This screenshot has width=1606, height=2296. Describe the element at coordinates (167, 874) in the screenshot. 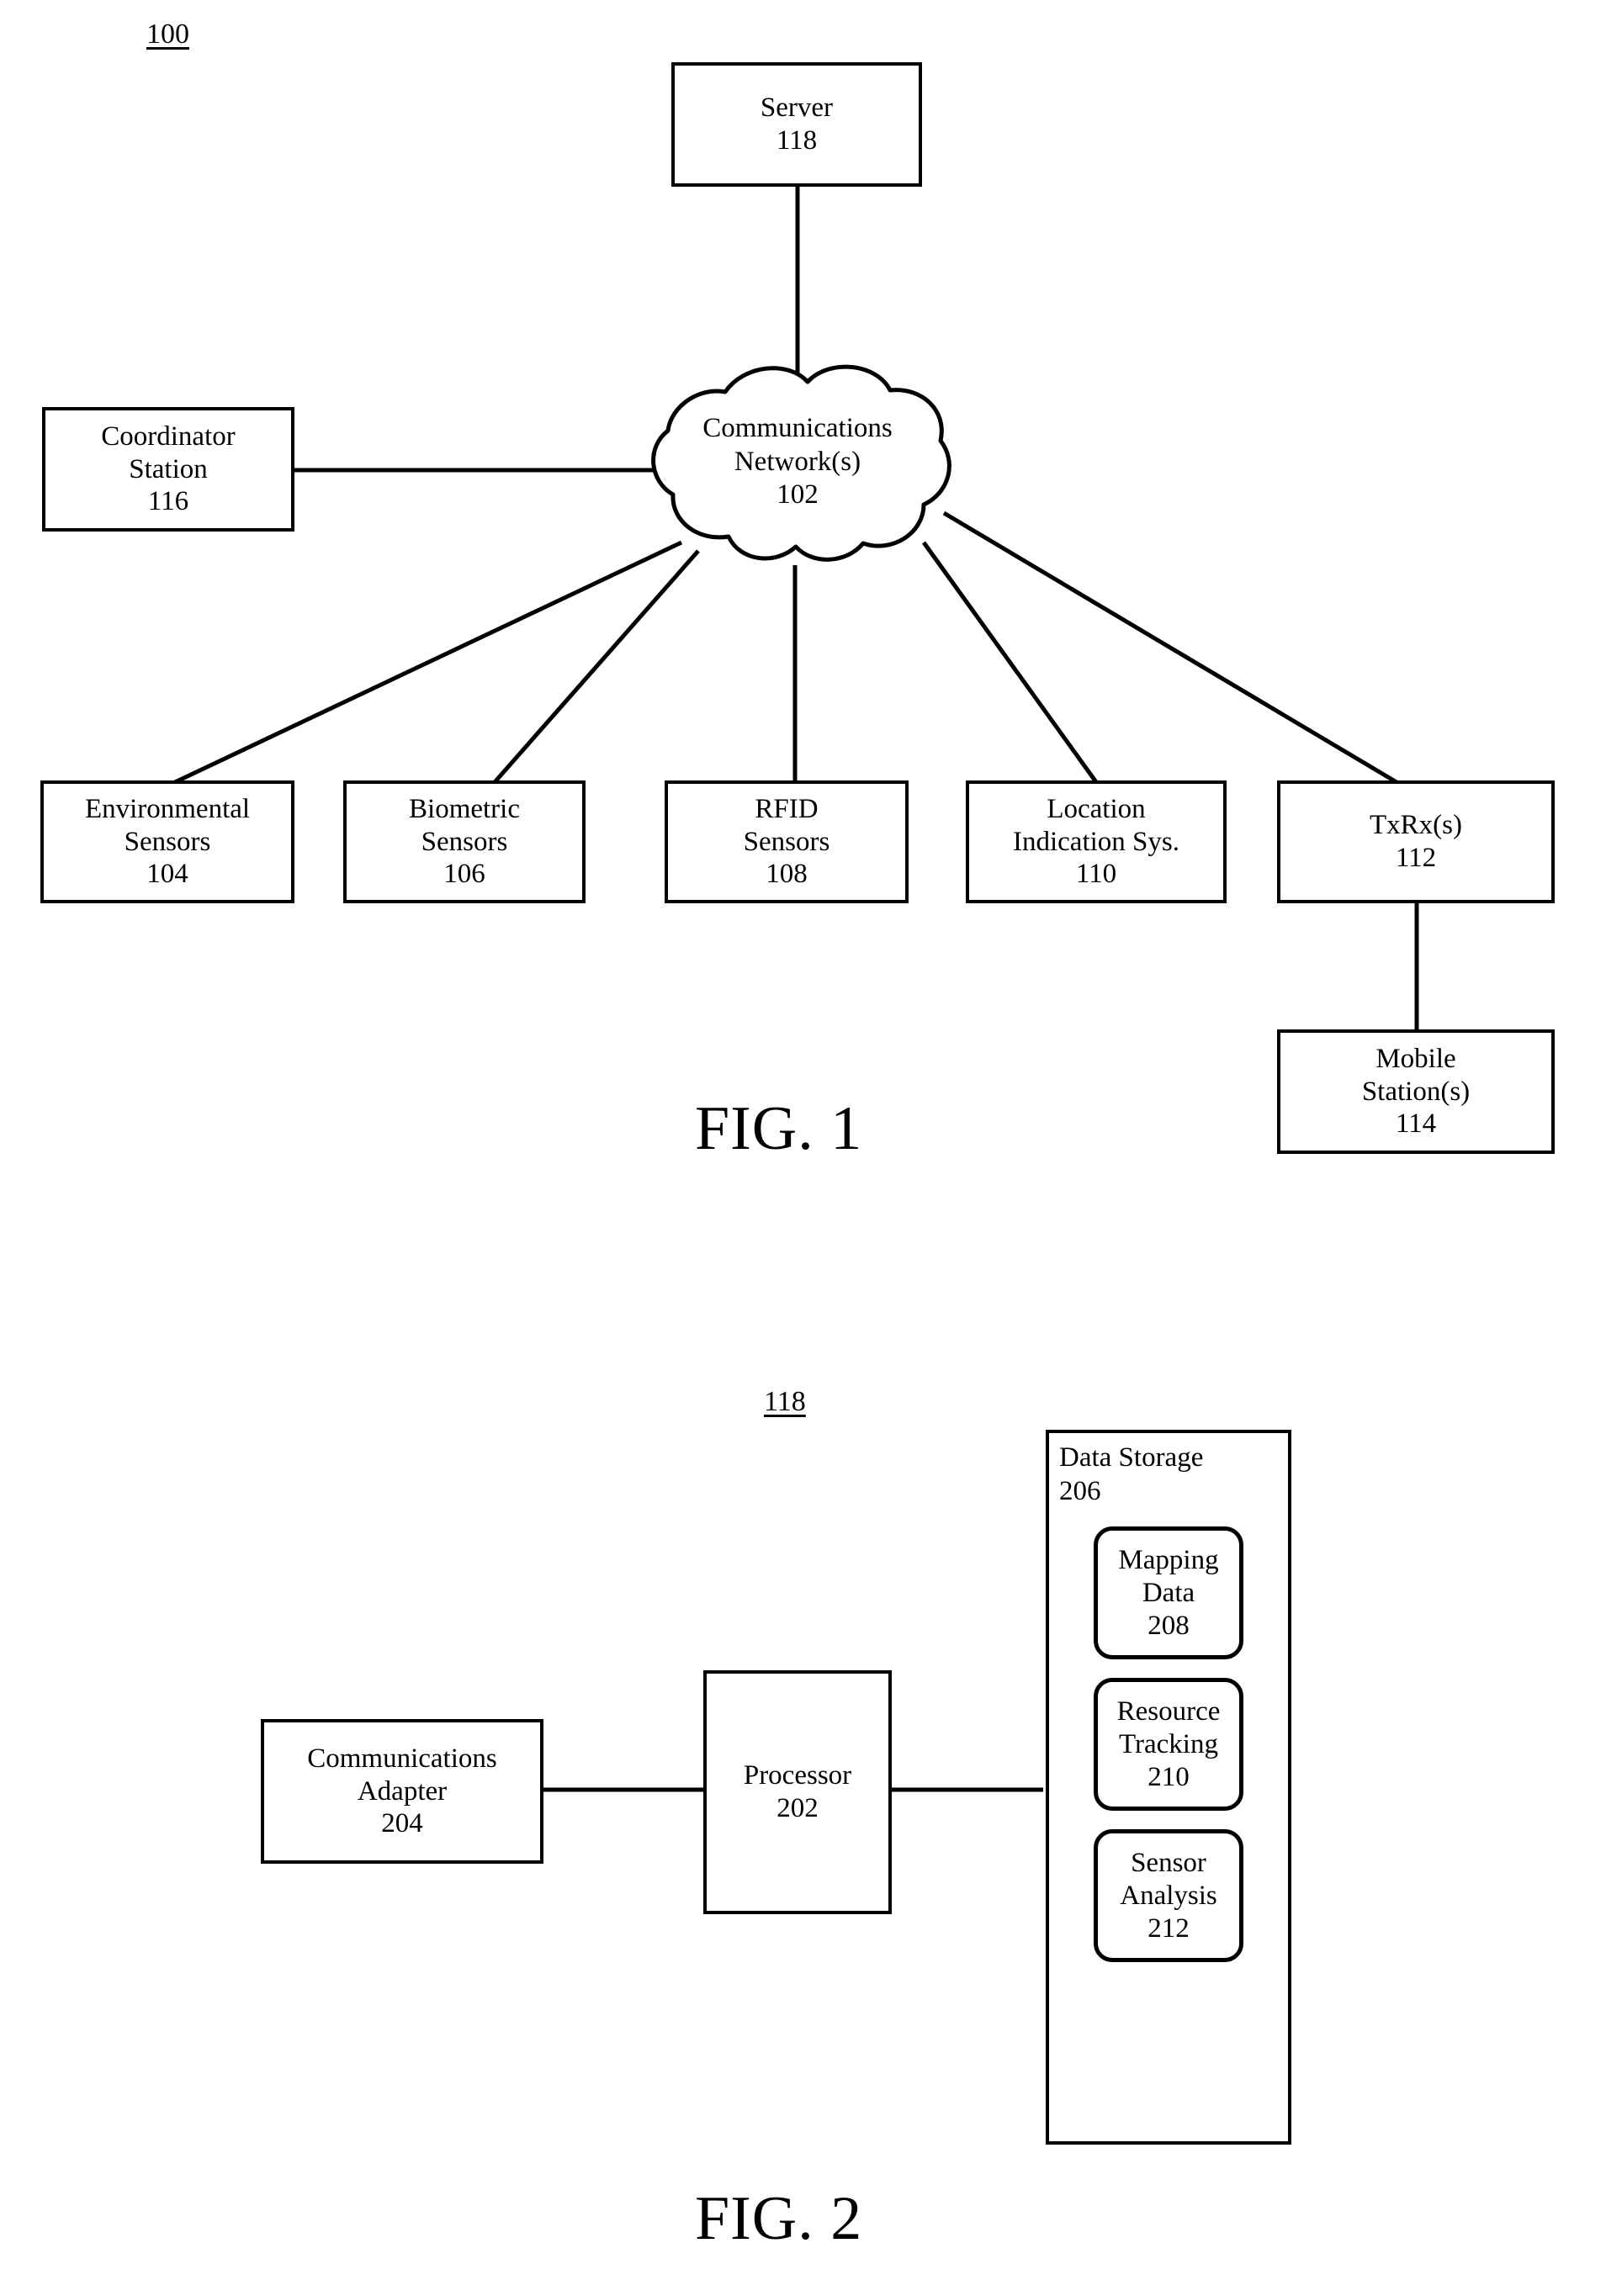

I see `node-environmental-line-2: 104` at that location.